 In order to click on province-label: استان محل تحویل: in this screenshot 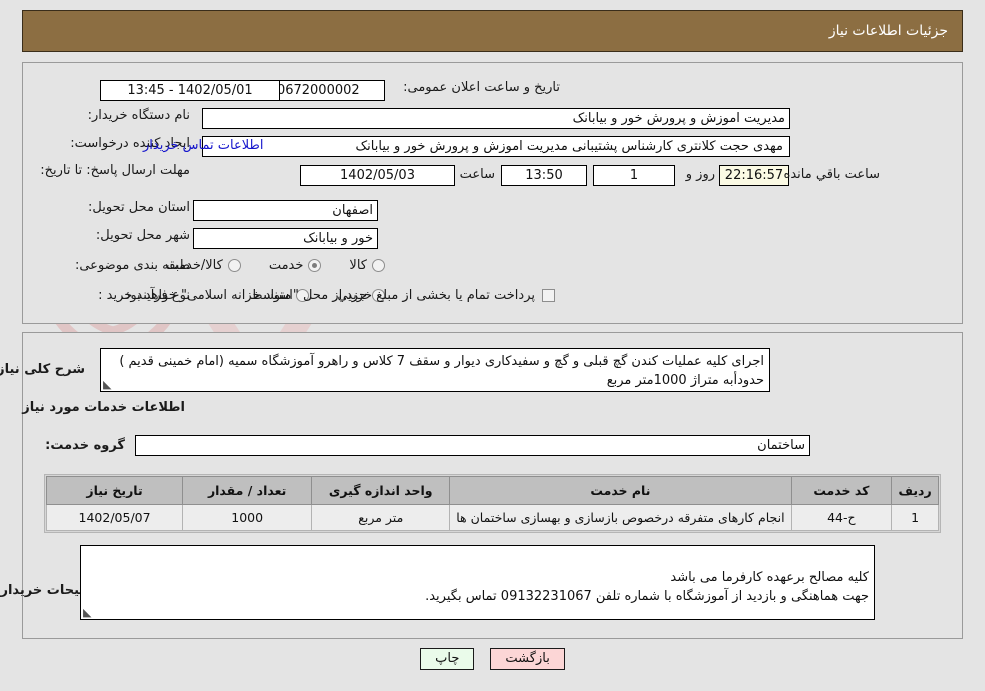, I will do `click(139, 207)`.